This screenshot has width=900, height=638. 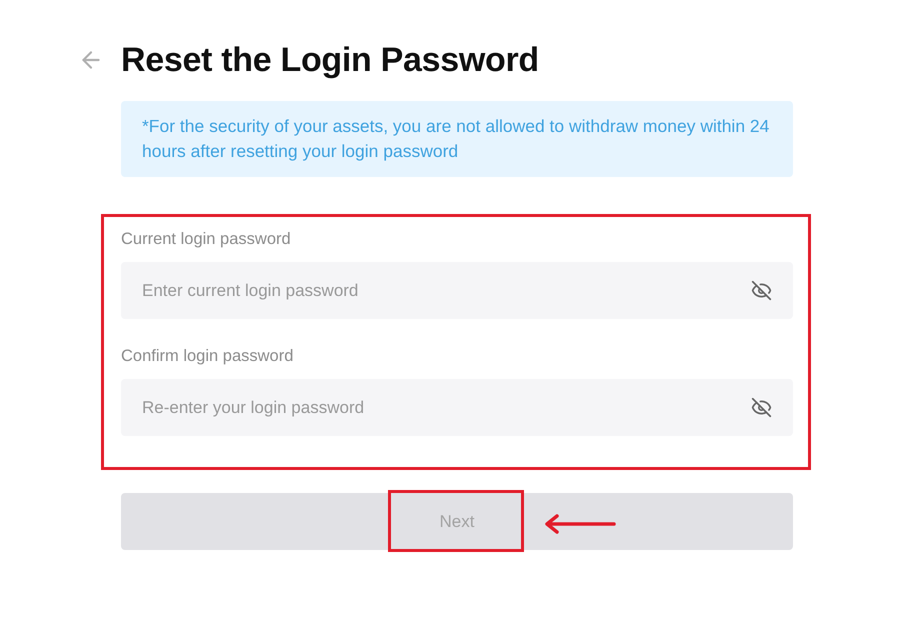 What do you see at coordinates (207, 356) in the screenshot?
I see `field-label: Confirm login password` at bounding box center [207, 356].